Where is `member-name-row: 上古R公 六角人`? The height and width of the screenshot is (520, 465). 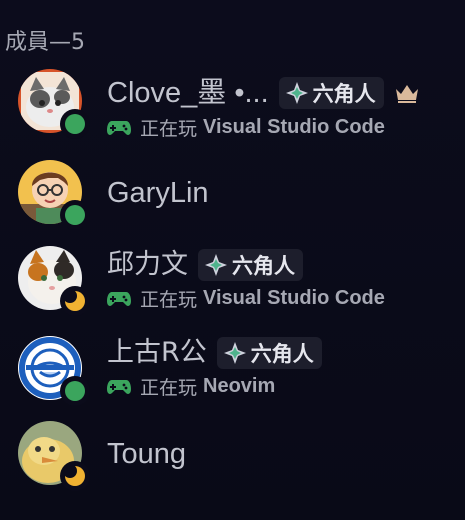 member-name-row: 上古R公 六角人 is located at coordinates (214, 353).